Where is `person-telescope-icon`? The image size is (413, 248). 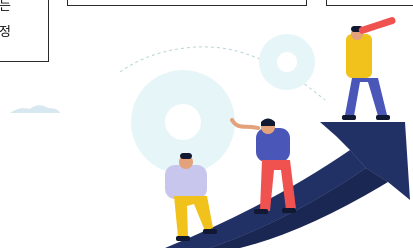
person-telescope-icon is located at coordinates (369, 68).